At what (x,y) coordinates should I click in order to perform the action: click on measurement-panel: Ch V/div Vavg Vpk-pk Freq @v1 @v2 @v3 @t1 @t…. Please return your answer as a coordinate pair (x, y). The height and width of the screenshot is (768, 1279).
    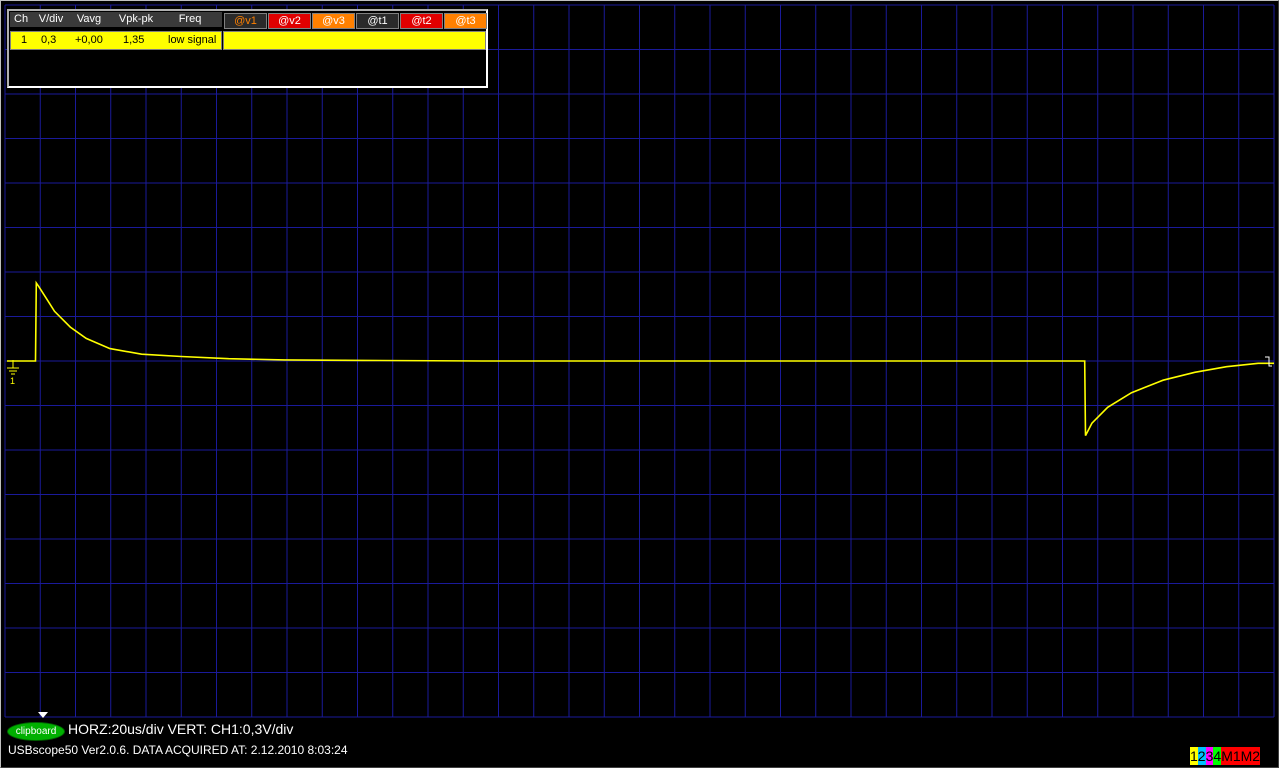
    Looking at the image, I should click on (247, 48).